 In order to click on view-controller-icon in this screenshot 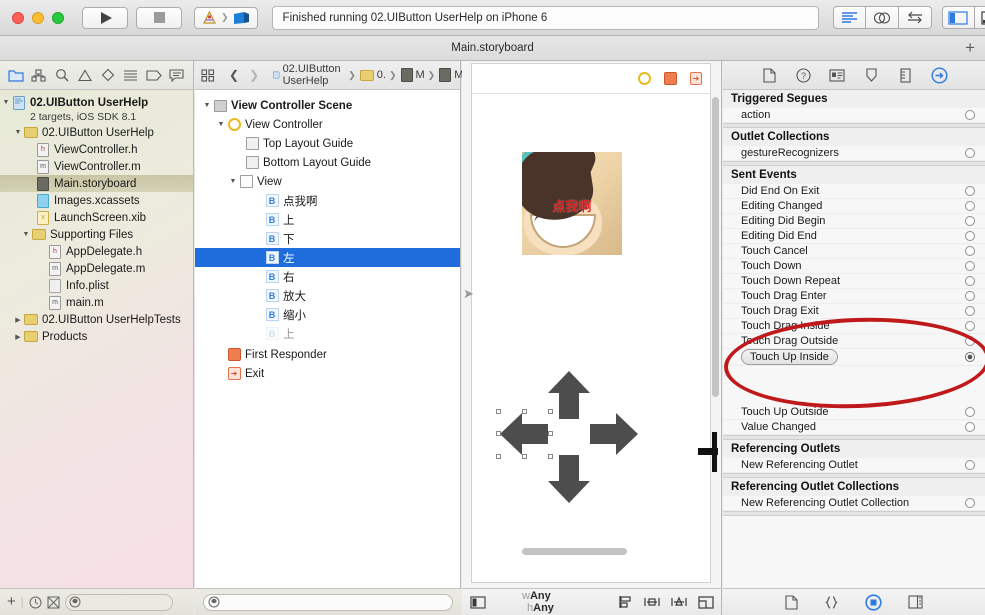, I will do `click(644, 78)`.